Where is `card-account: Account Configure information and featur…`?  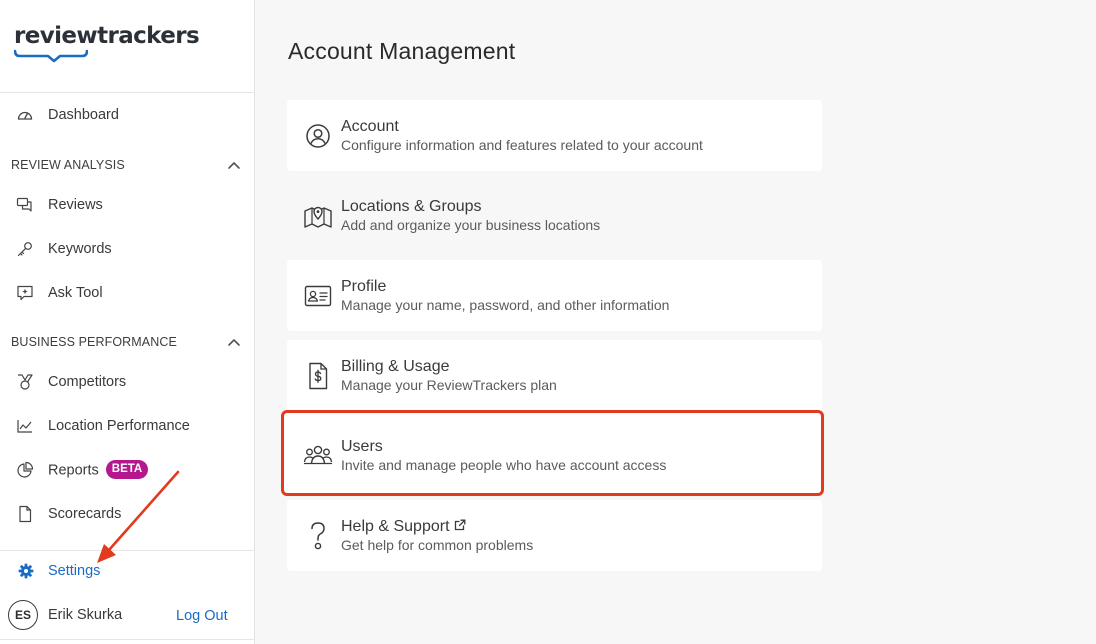 card-account: Account Configure information and featur… is located at coordinates (554, 135).